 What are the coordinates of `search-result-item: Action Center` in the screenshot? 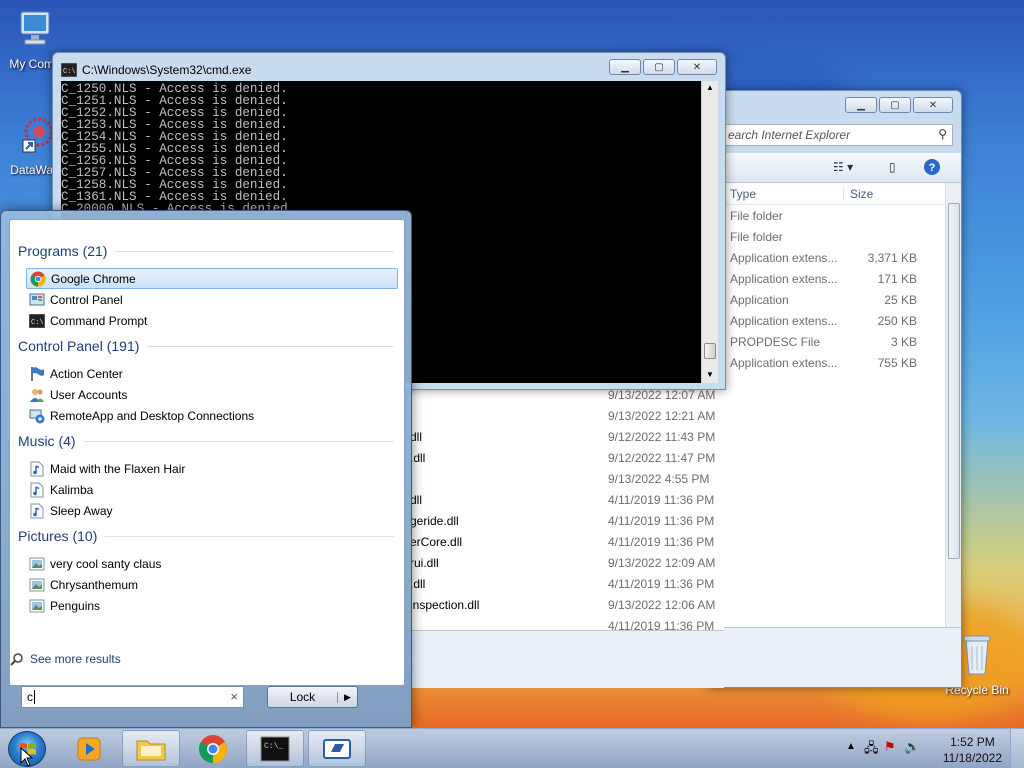 It's located at (212, 373).